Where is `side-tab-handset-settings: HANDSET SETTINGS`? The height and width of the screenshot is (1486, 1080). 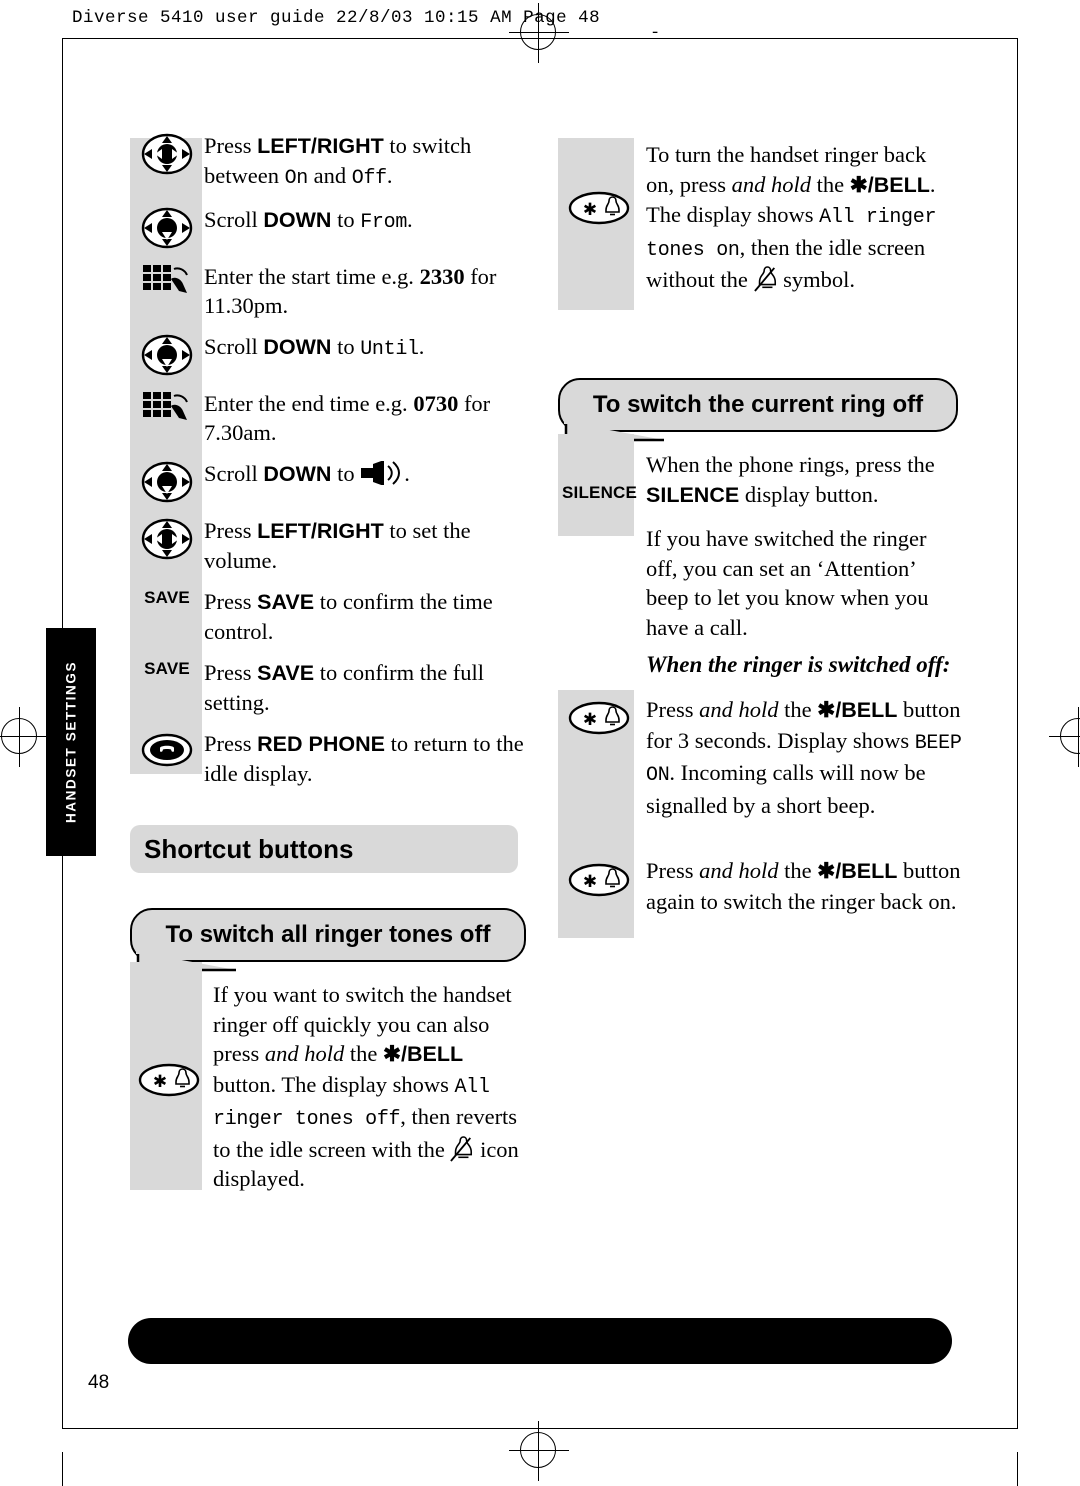 side-tab-handset-settings: HANDSET SETTINGS is located at coordinates (71, 742).